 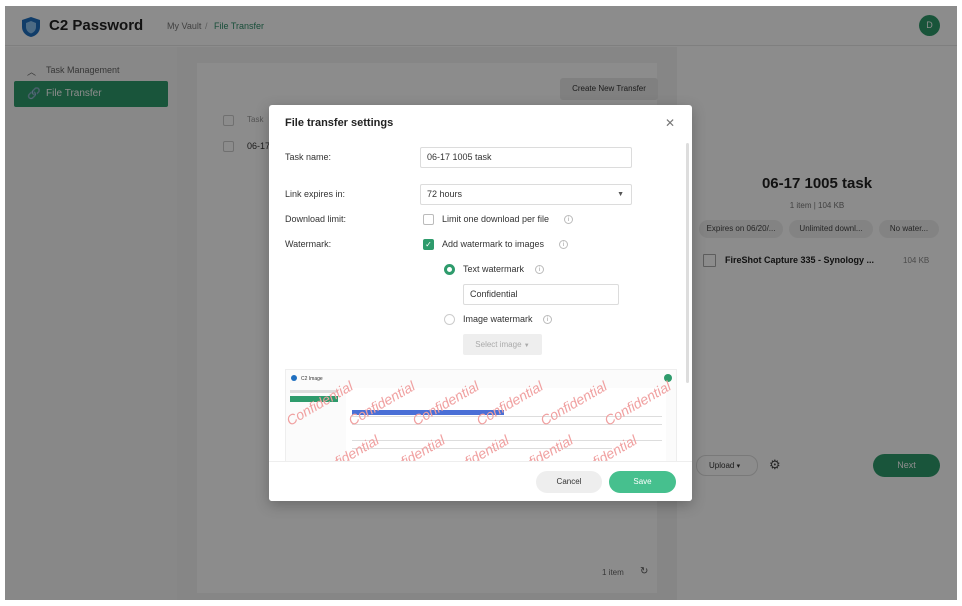 I want to click on task-name-input: 06-17 1005 task, so click(x=526, y=157).